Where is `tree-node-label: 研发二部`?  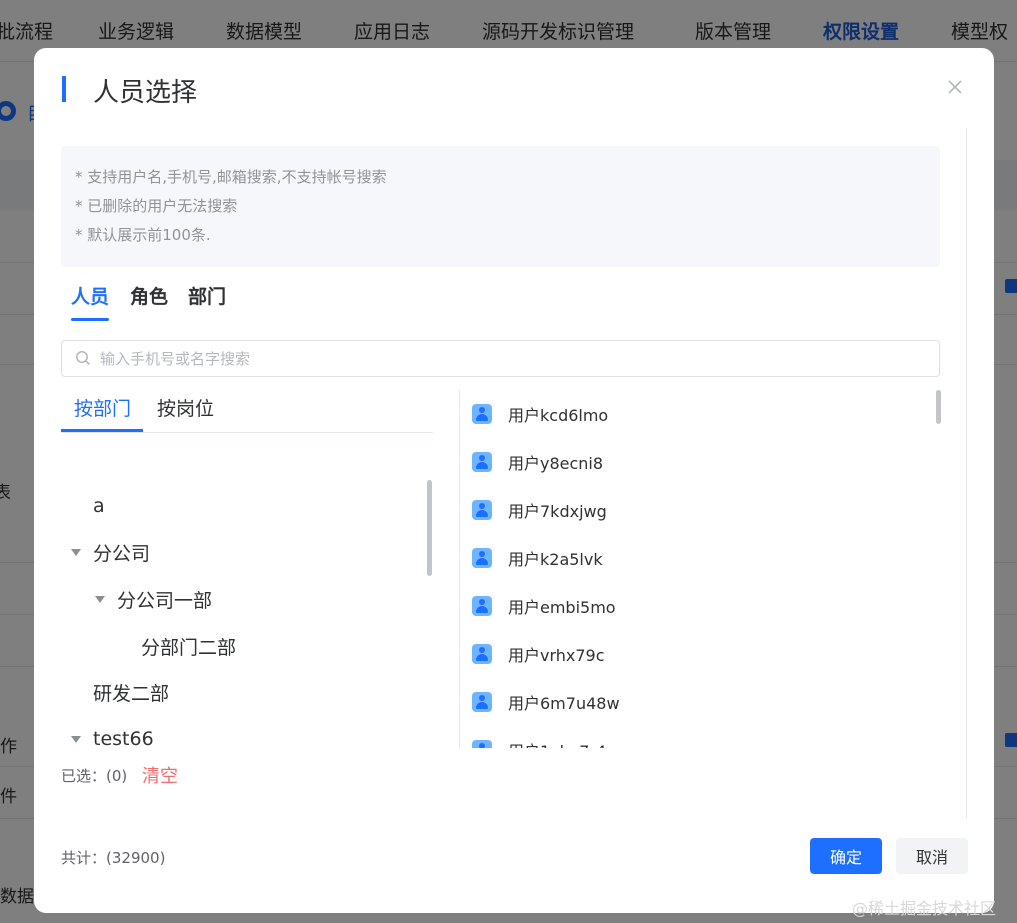
tree-node-label: 研发二部 is located at coordinates (131, 693).